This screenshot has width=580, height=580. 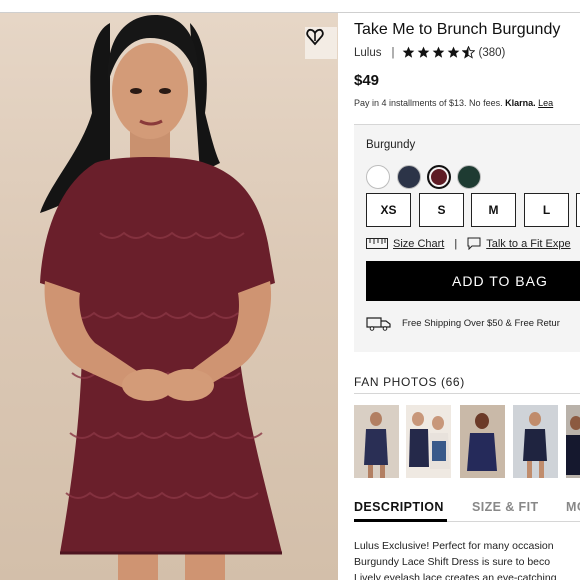 What do you see at coordinates (473, 281) in the screenshot?
I see `add-to-bag-button: ADD TO BAG` at bounding box center [473, 281].